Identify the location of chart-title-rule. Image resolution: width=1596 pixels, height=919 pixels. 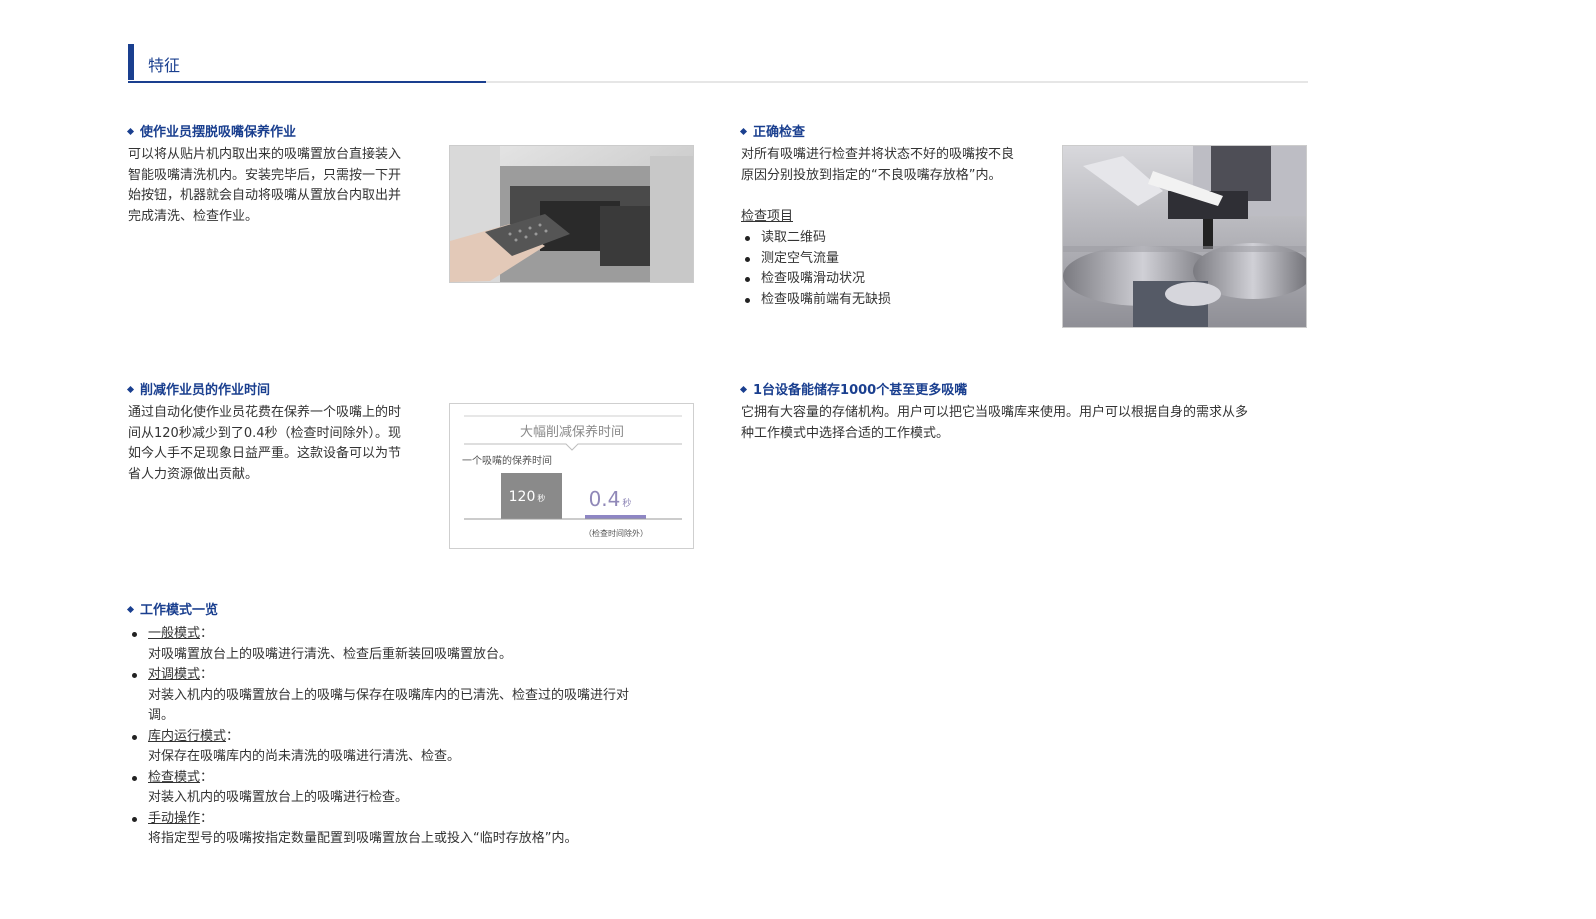
(573, 447).